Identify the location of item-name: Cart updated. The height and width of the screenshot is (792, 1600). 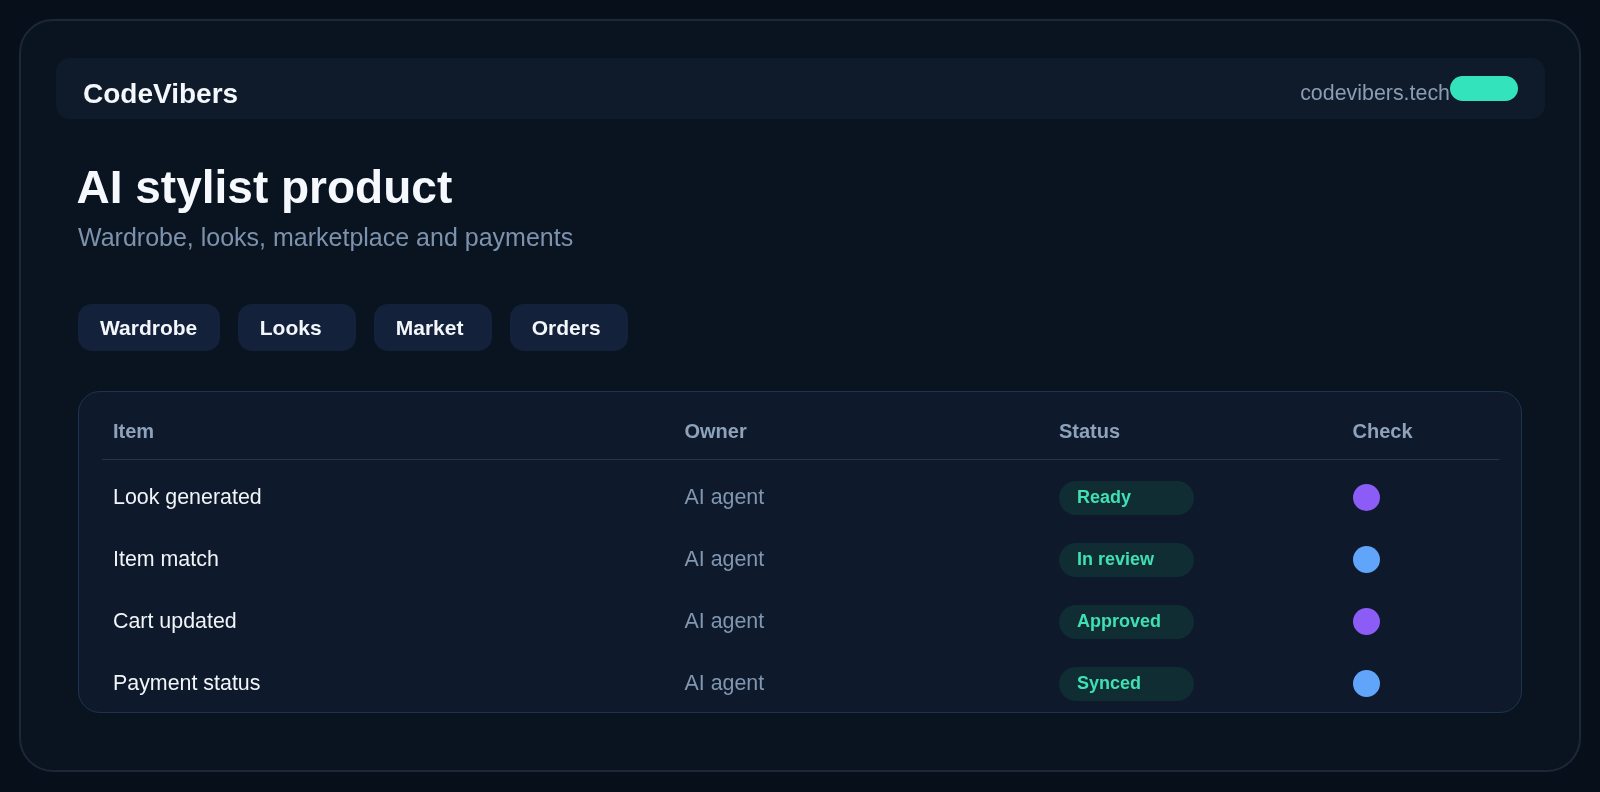
(175, 622).